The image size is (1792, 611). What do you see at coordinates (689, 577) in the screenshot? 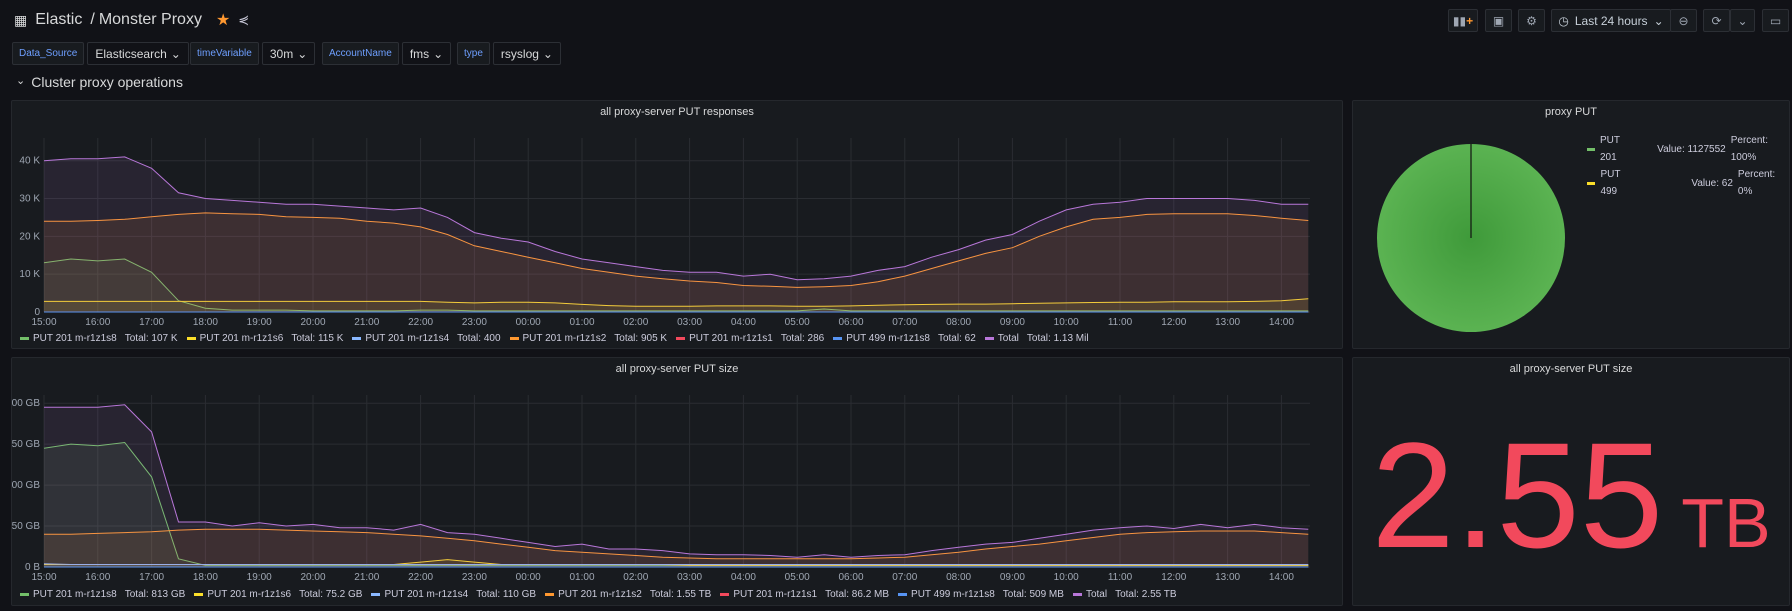
I see `x-tick-label: 03:00` at bounding box center [689, 577].